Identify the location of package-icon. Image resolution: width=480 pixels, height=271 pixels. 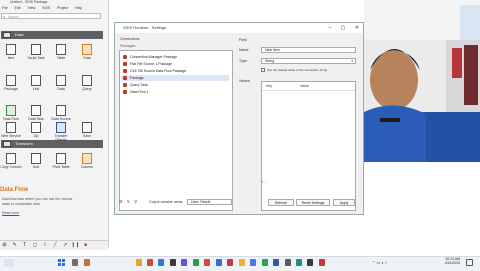
(125, 92).